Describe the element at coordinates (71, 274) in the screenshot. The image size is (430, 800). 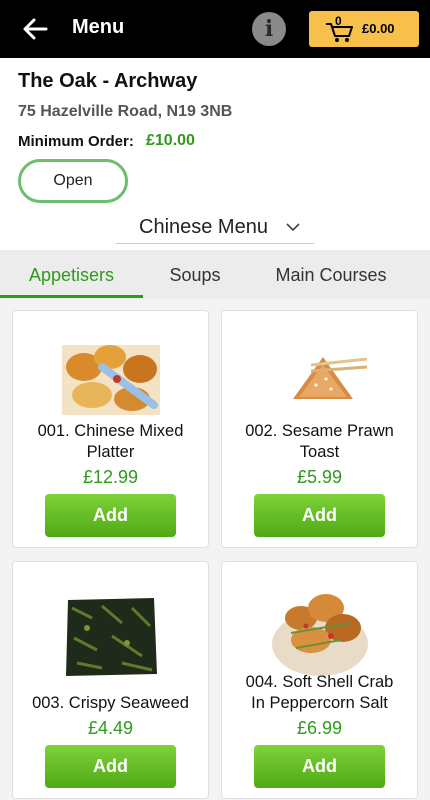
I see `tab-appetisers: Appetisers` at that location.